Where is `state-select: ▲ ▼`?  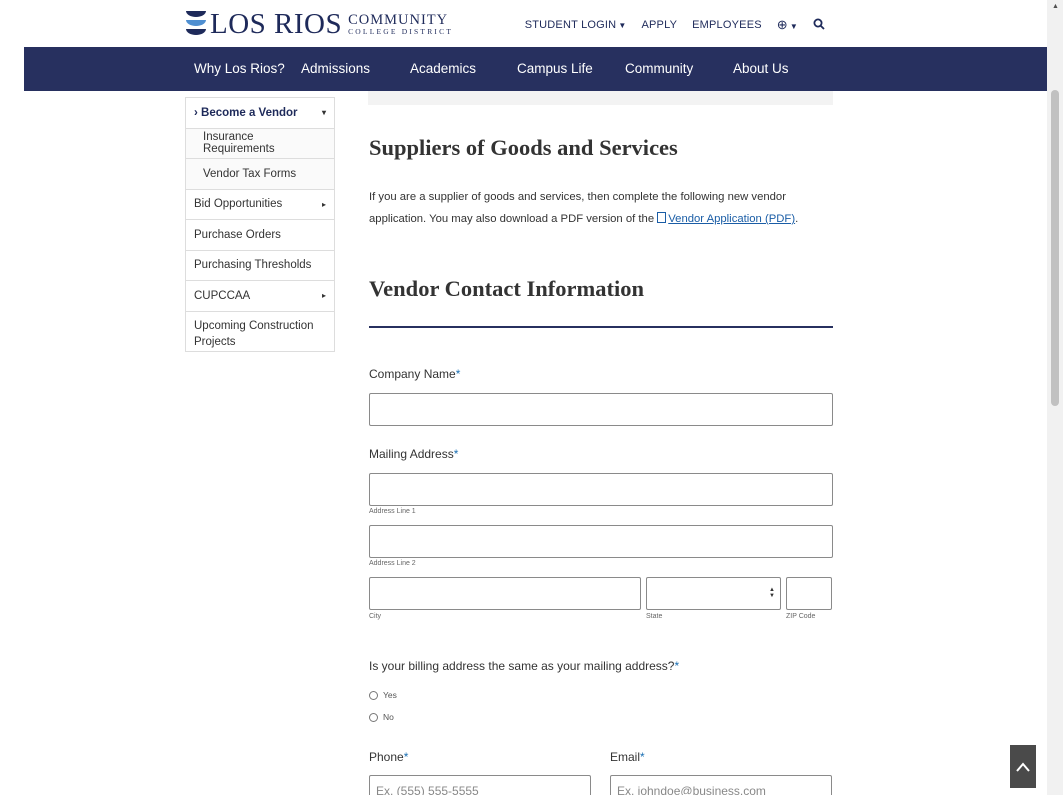 state-select: ▲ ▼ is located at coordinates (713, 593).